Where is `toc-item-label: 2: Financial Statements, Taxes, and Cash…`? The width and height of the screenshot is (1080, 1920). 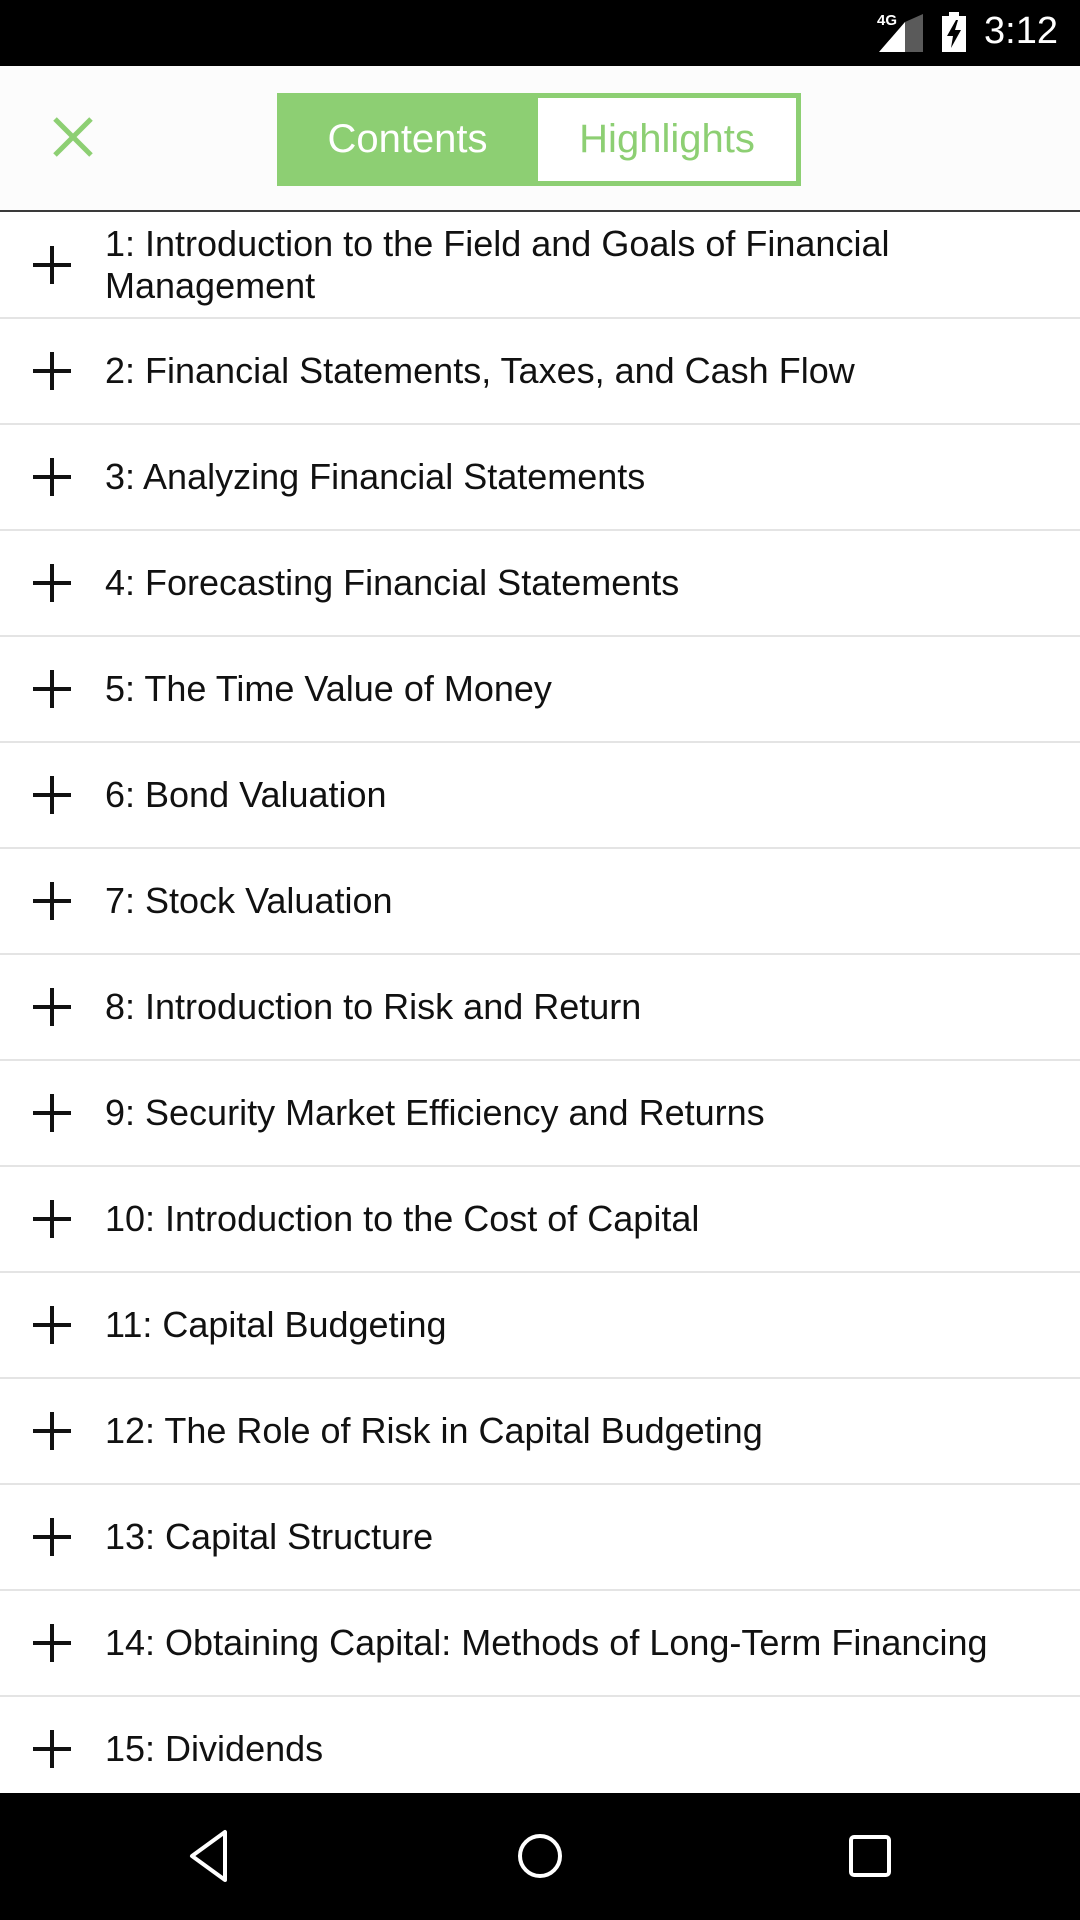 toc-item-label: 2: Financial Statements, Taxes, and Cash… is located at coordinates (480, 370).